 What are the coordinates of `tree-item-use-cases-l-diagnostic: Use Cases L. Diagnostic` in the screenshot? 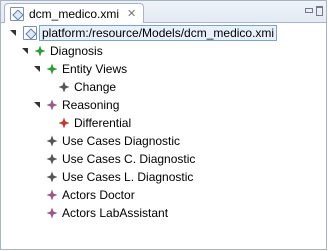 It's located at (119, 177).